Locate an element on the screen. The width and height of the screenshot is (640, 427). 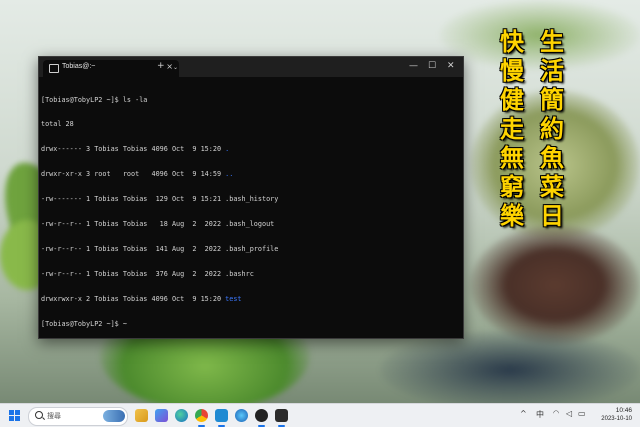
search-icon is located at coordinates (39, 415).